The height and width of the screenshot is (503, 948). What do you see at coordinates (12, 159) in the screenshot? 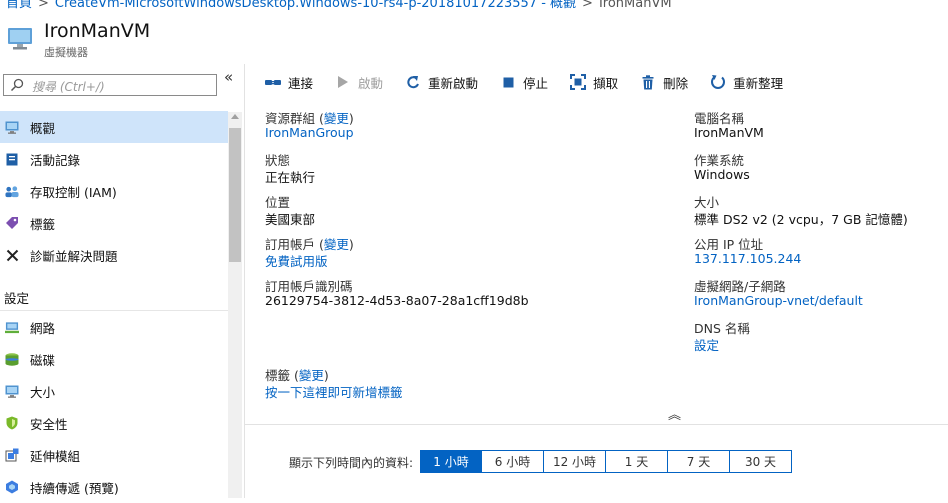
I see `activity-log-icon` at bounding box center [12, 159].